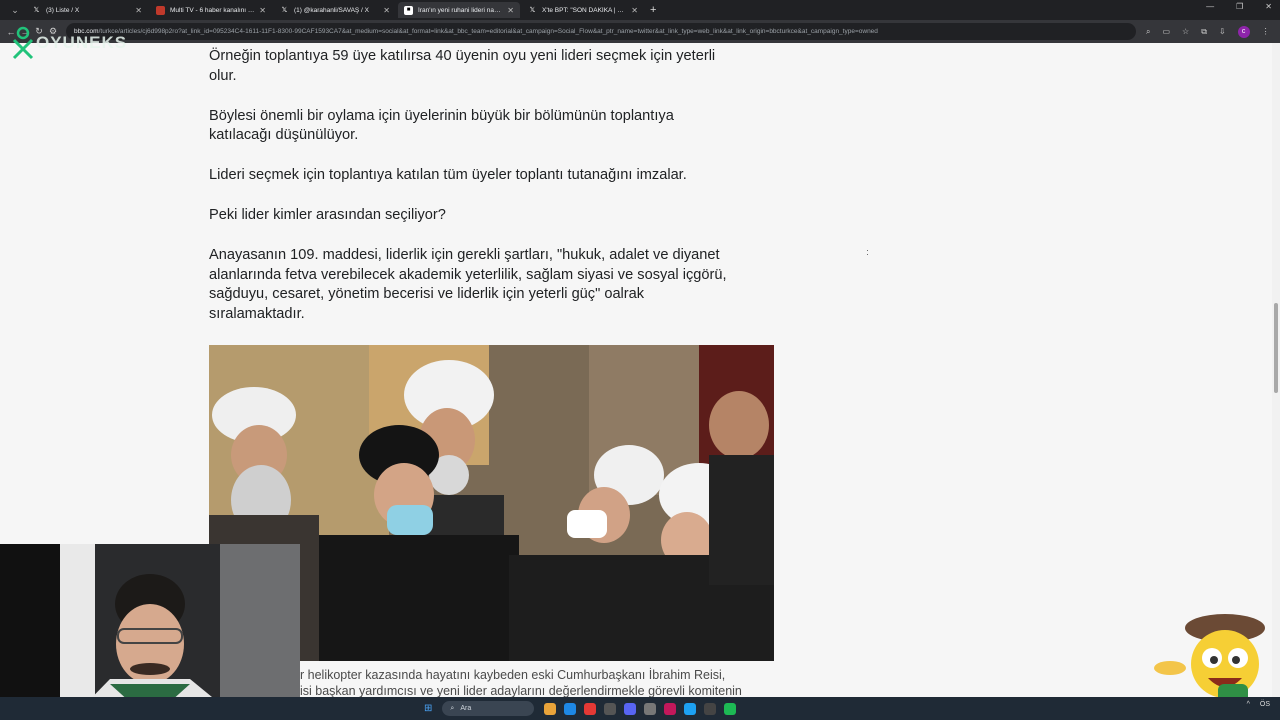 The image size is (1280, 720). Describe the element at coordinates (1222, 31) in the screenshot. I see `downloads-icon: ⇩` at that location.